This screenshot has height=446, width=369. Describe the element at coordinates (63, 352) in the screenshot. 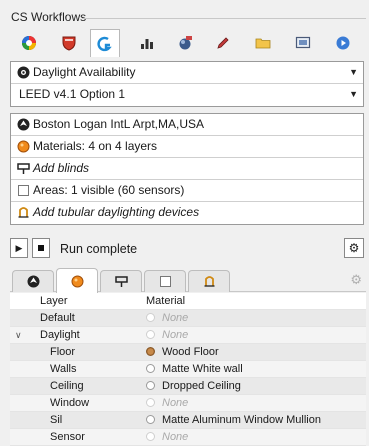

I see `layer-name: Floor` at that location.